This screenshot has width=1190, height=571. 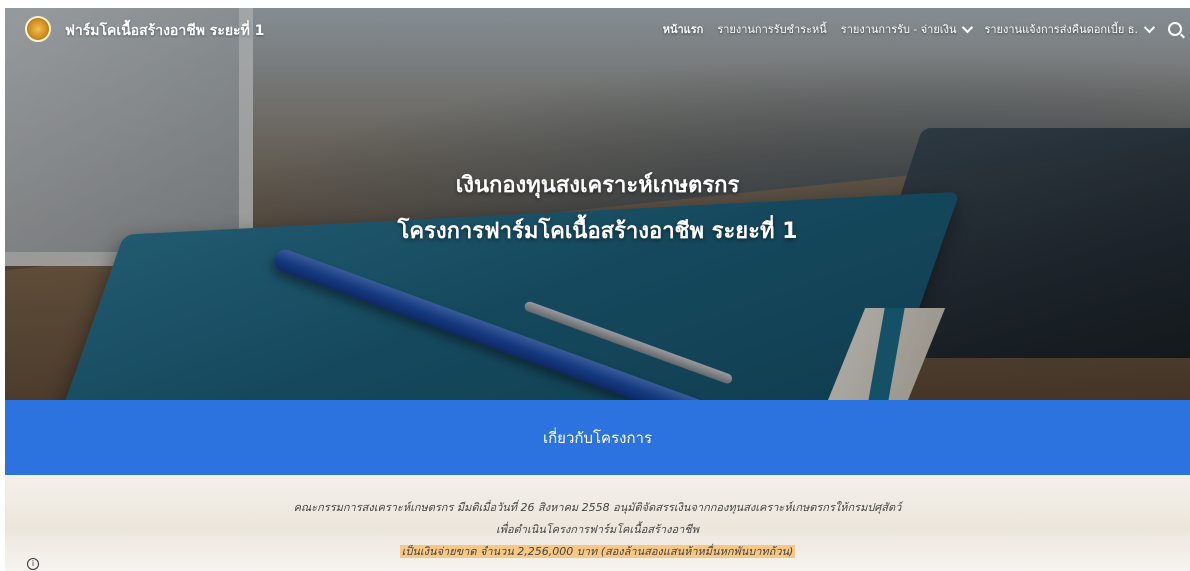 I want to click on nav-item-income-expense-report: รายงานการรับ - จ่ายเงิน, so click(x=907, y=29).